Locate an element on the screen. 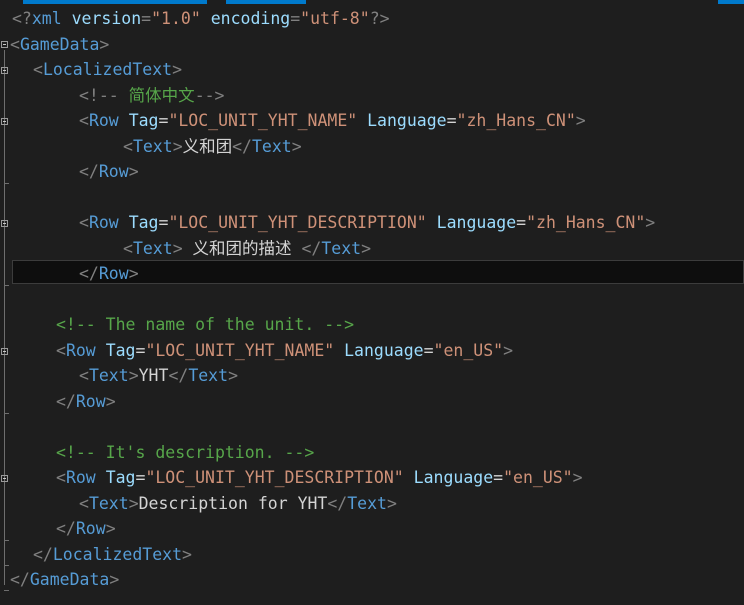 The height and width of the screenshot is (605, 744). code-line-localizedtext-open: <LocalizedText> is located at coordinates (388, 69).